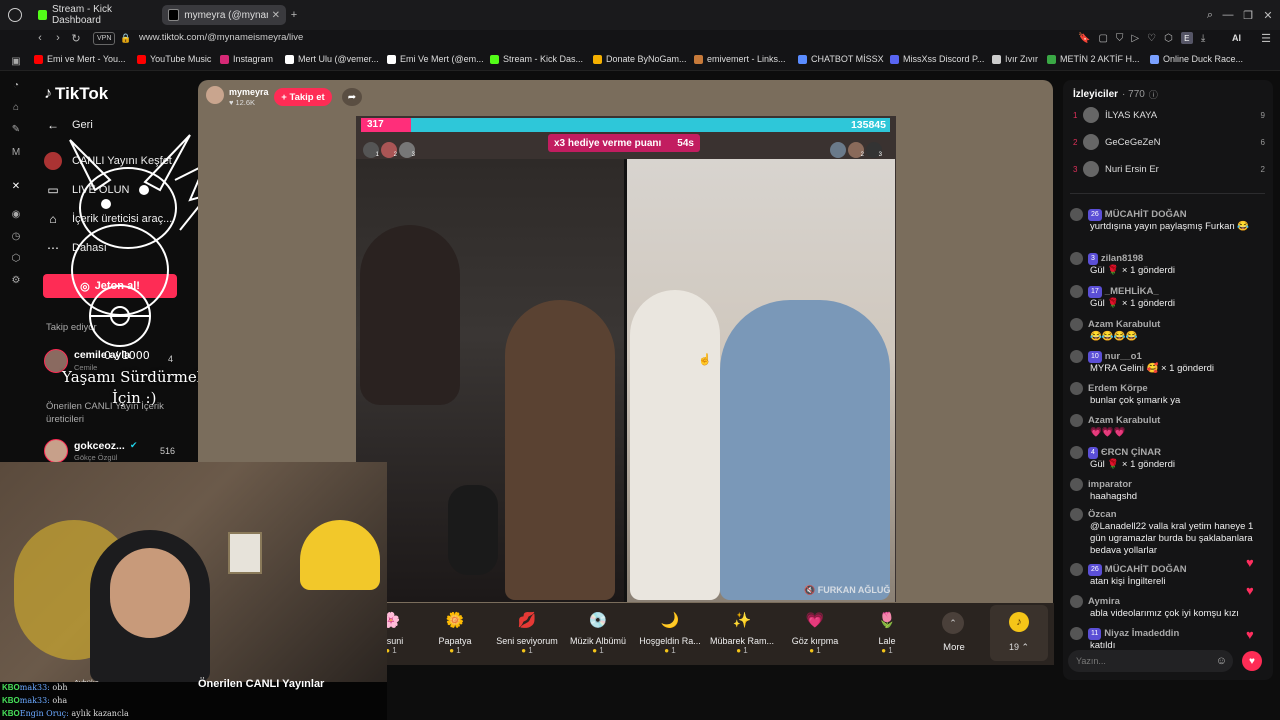 The height and width of the screenshot is (720, 1280). Describe the element at coordinates (1167, 264) in the screenshot. I see `chat-message: 3 zilan8198 Gül 🌹 × 1 gönderdi` at that location.